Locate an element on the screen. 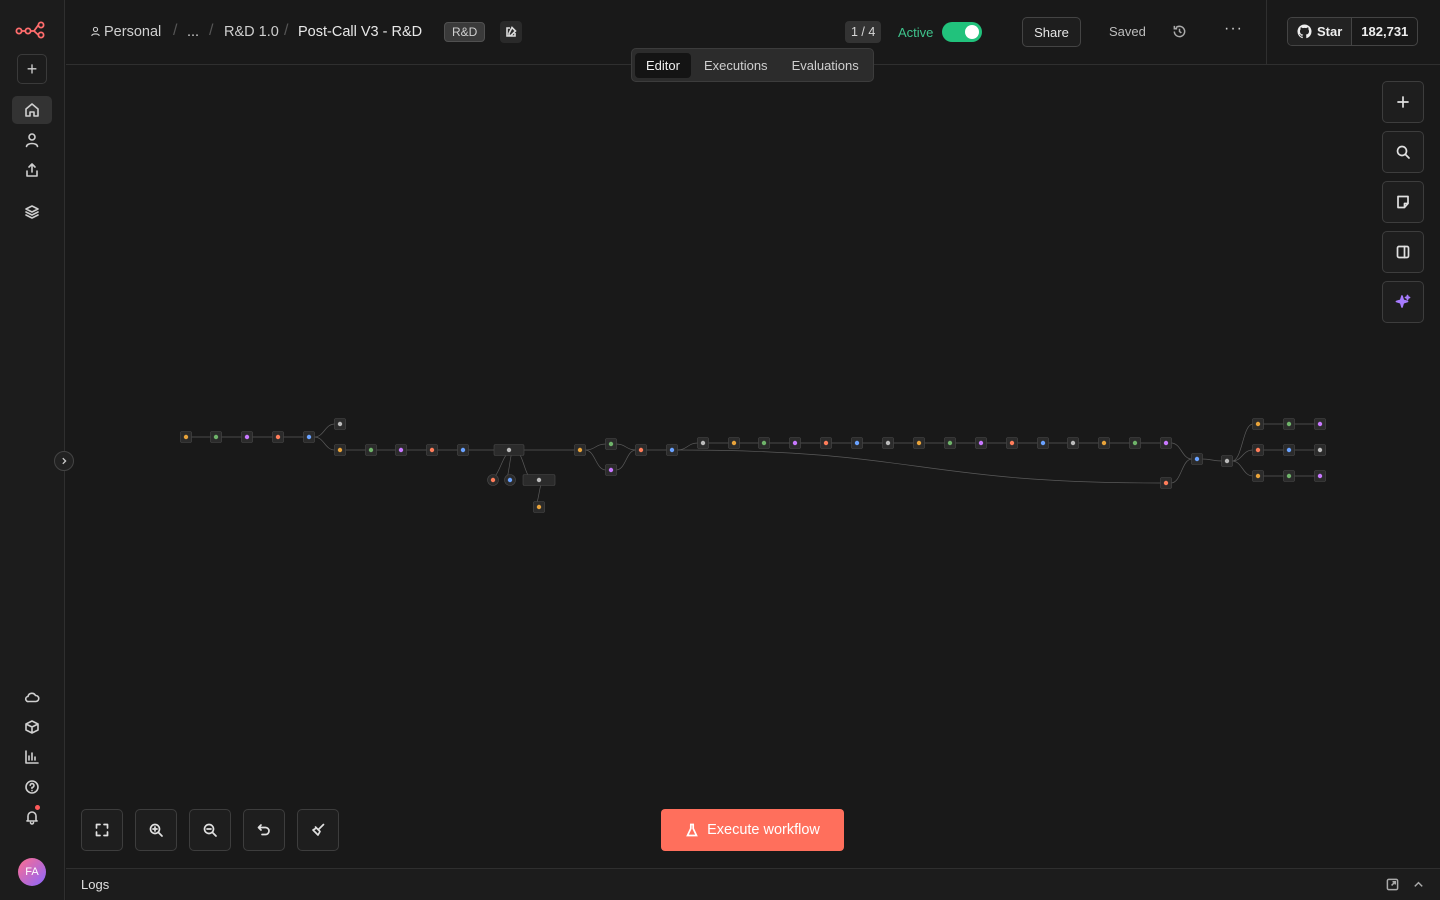 Image resolution: width=1440 pixels, height=900 pixels. breadcrumb-project: Personal is located at coordinates (125, 32).